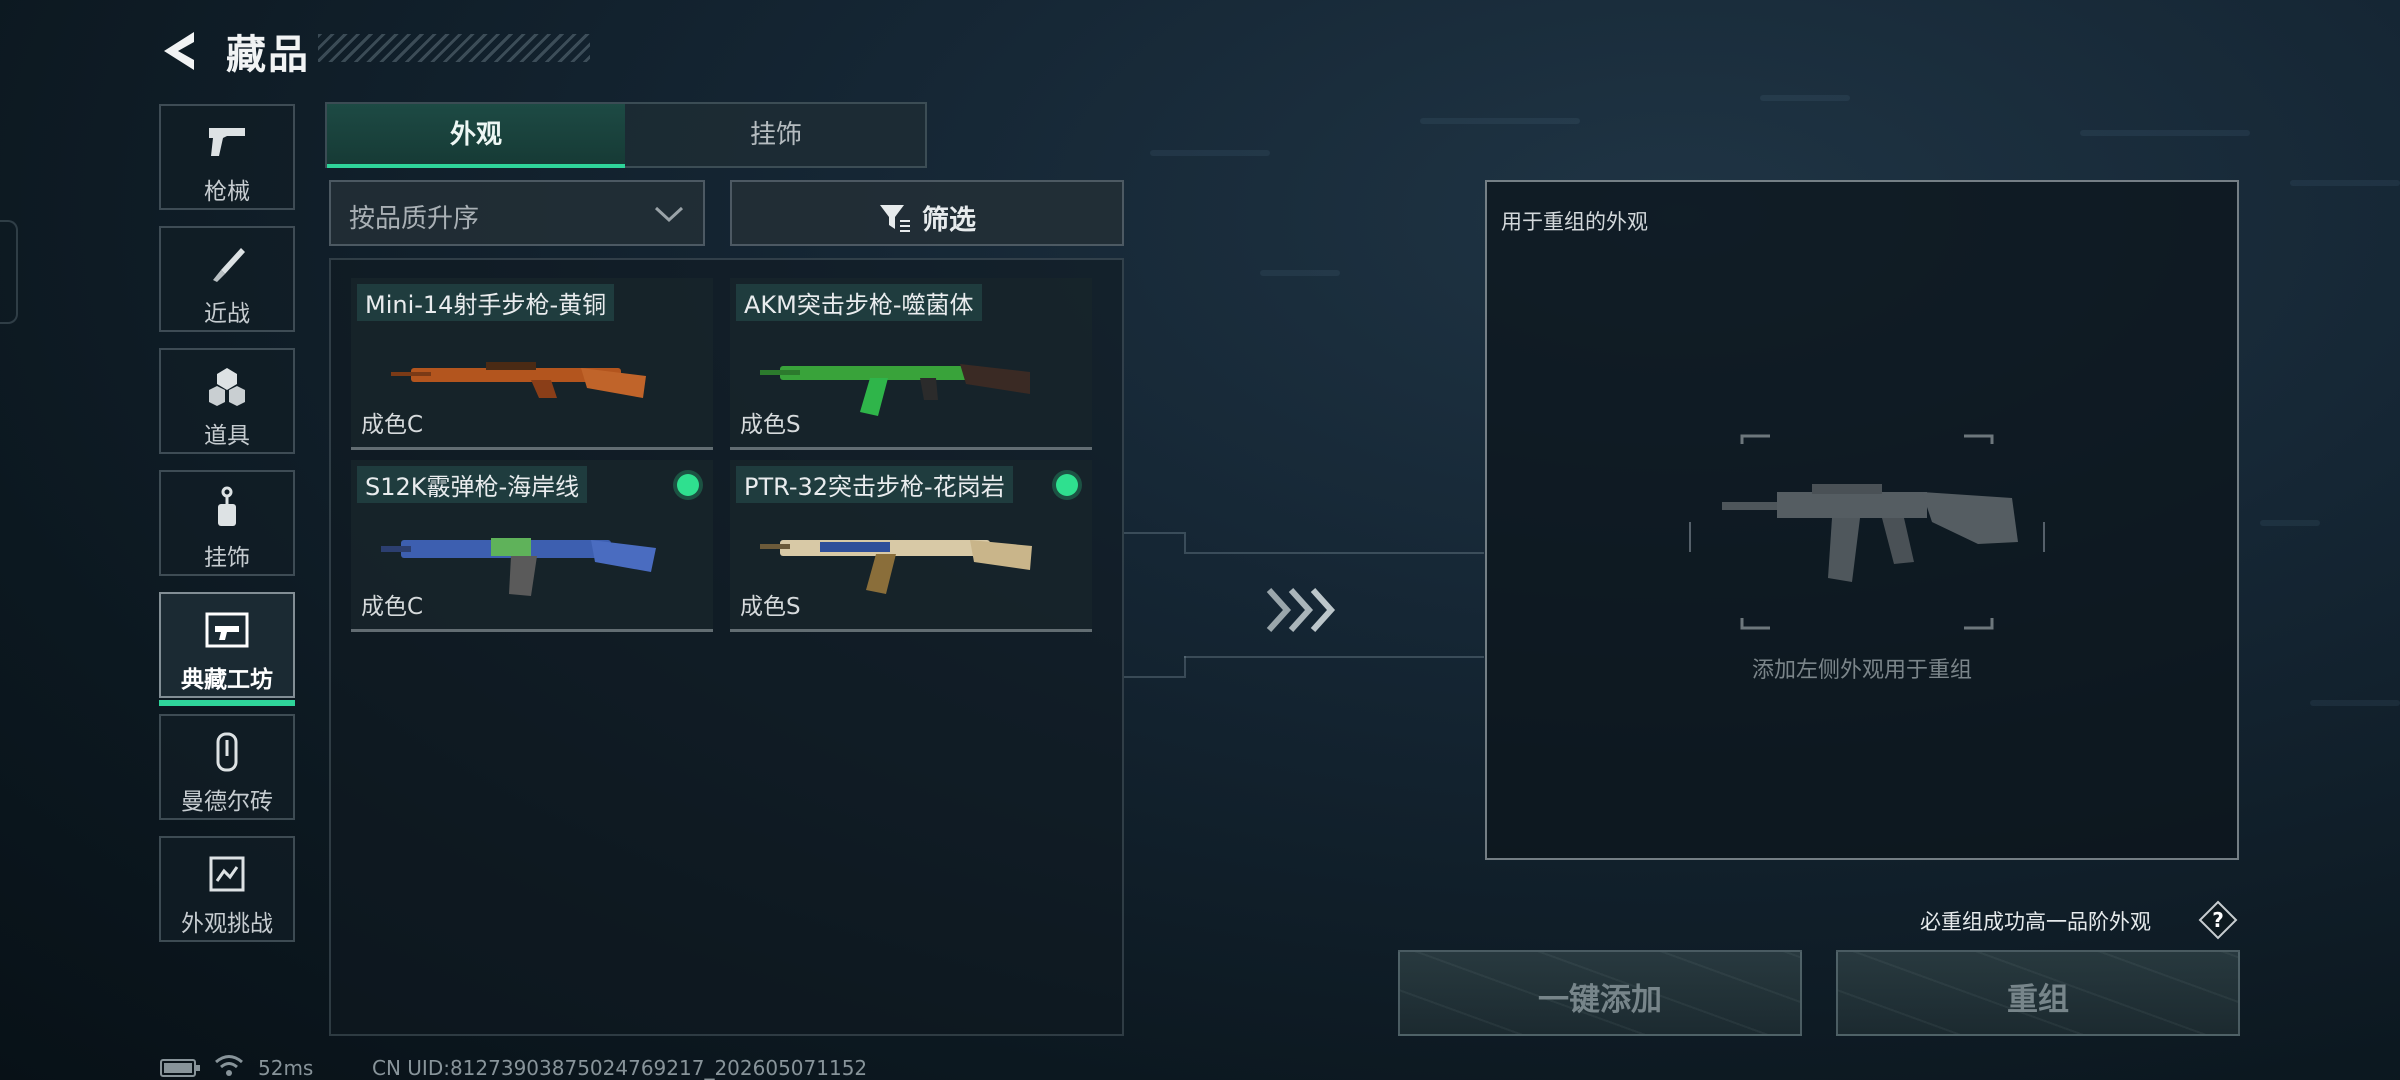 The width and height of the screenshot is (2400, 1080). I want to click on battery-icon, so click(180, 1068).